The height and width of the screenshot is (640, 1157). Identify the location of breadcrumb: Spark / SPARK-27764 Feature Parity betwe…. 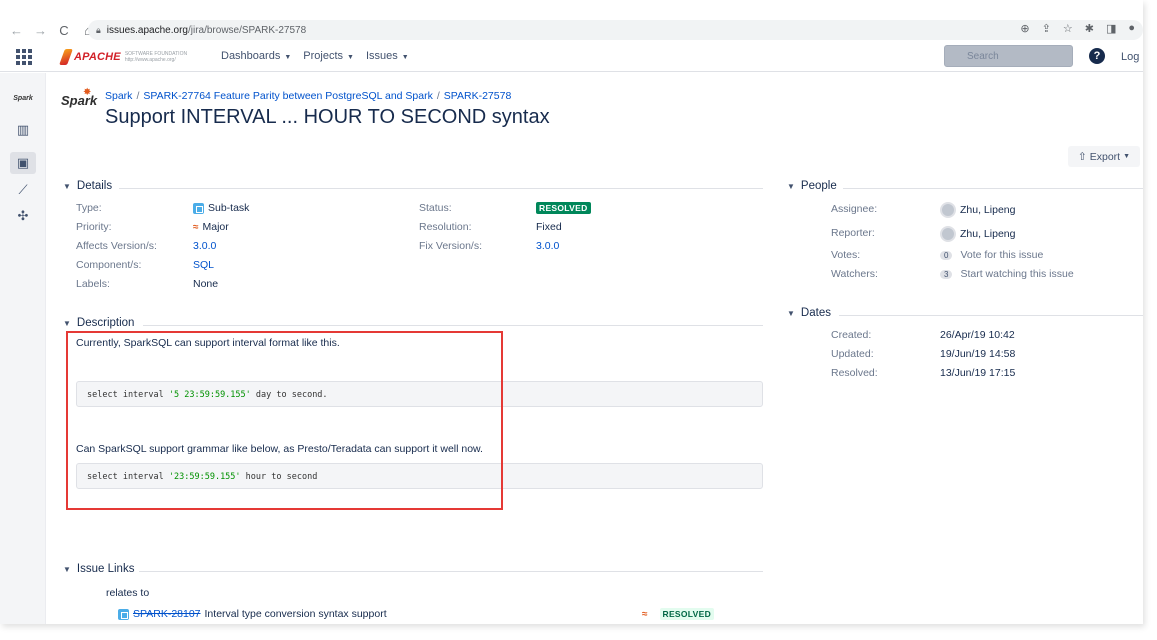
(308, 96).